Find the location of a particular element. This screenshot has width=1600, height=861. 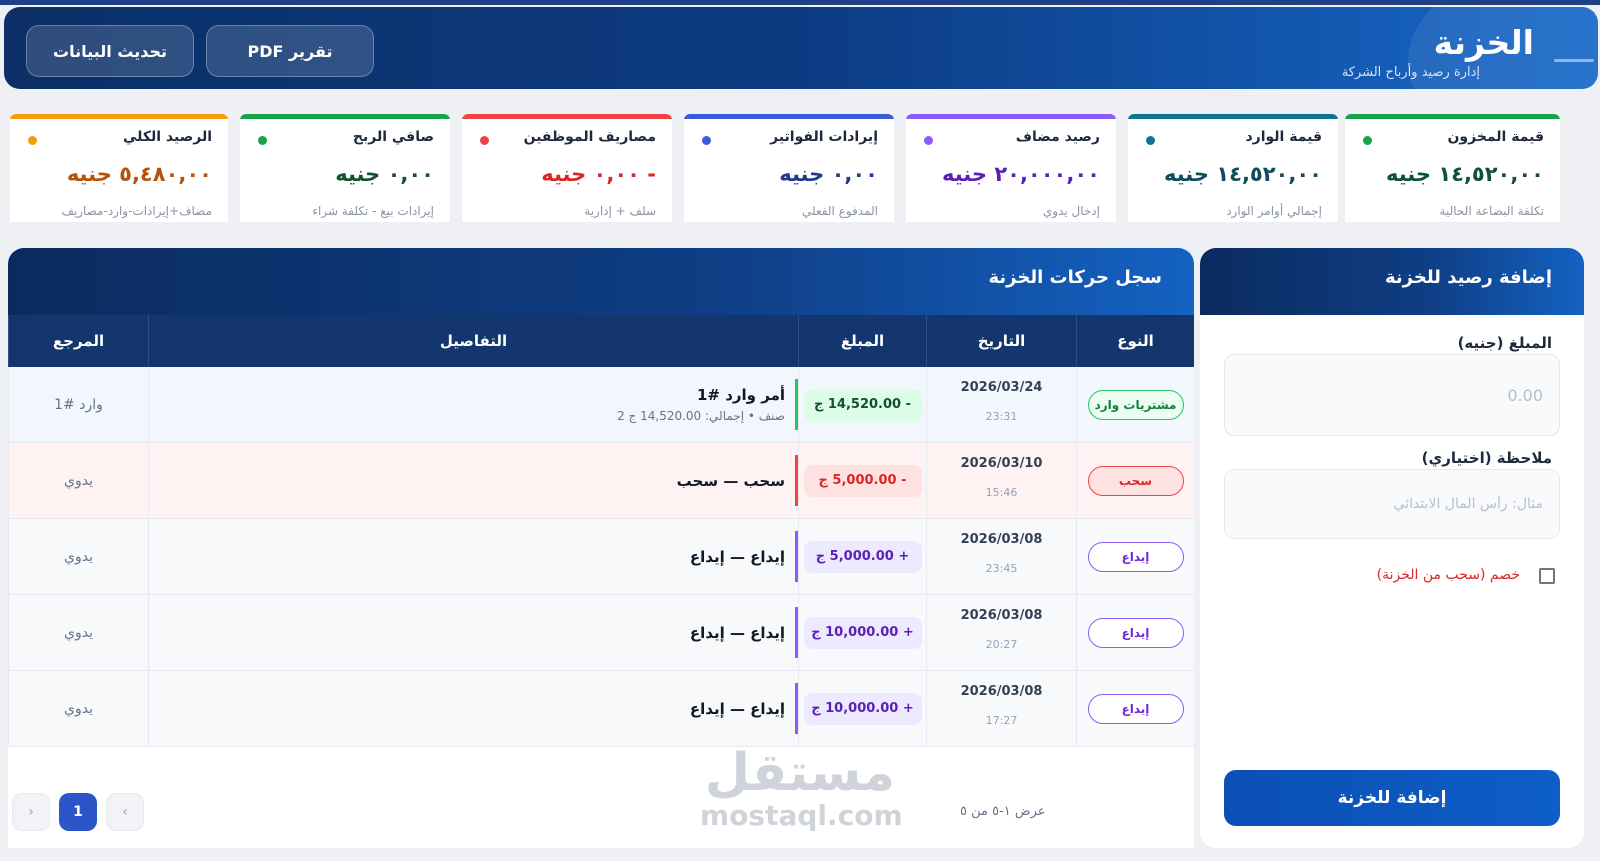

col-details: التفاصيل is located at coordinates (473, 341).